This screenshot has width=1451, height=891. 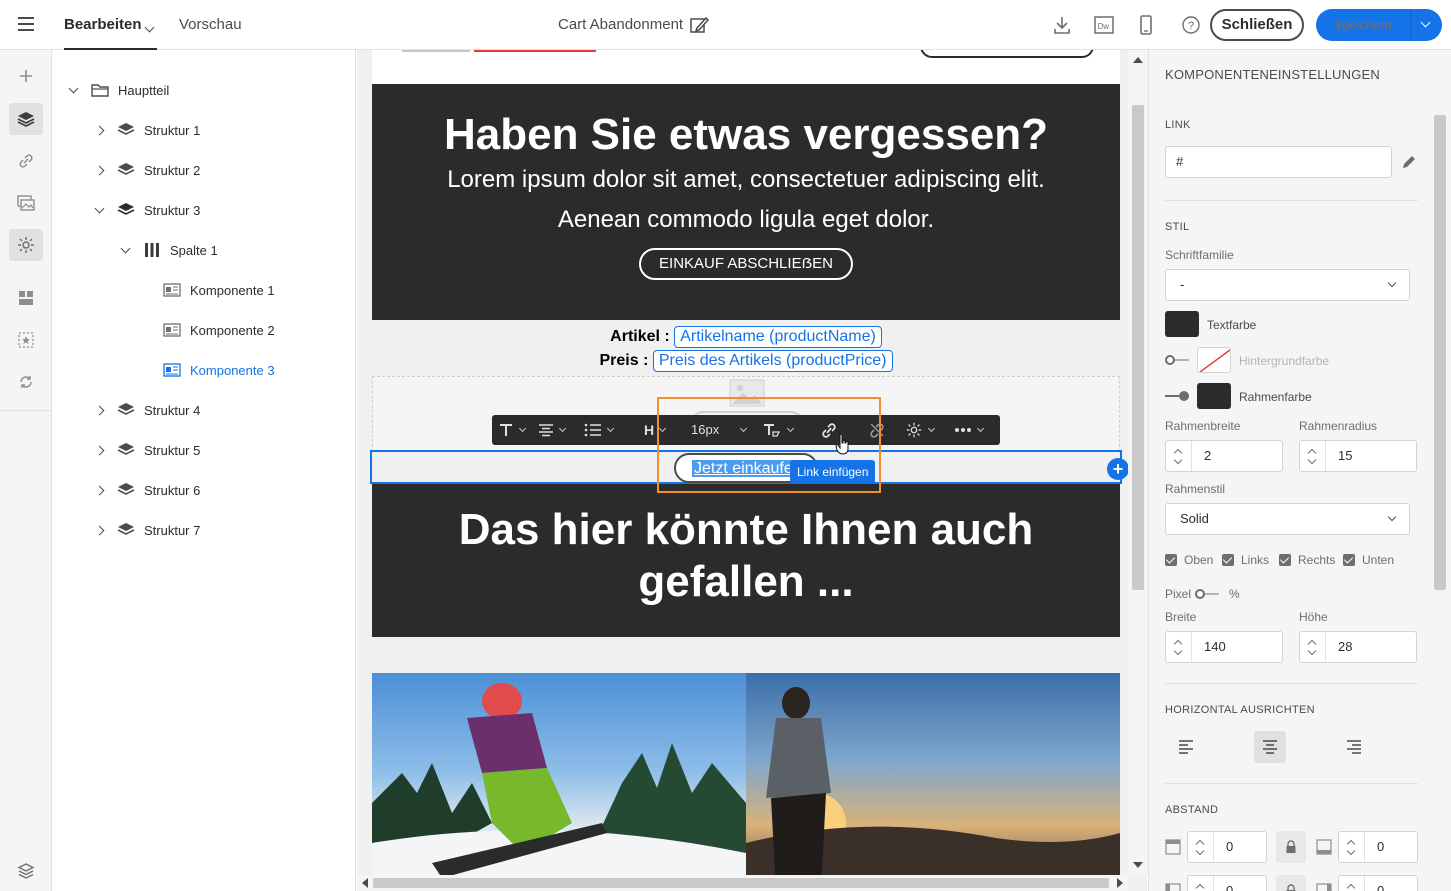 What do you see at coordinates (146, 530) in the screenshot?
I see `tree-item-struktur-7: Struktur 7` at bounding box center [146, 530].